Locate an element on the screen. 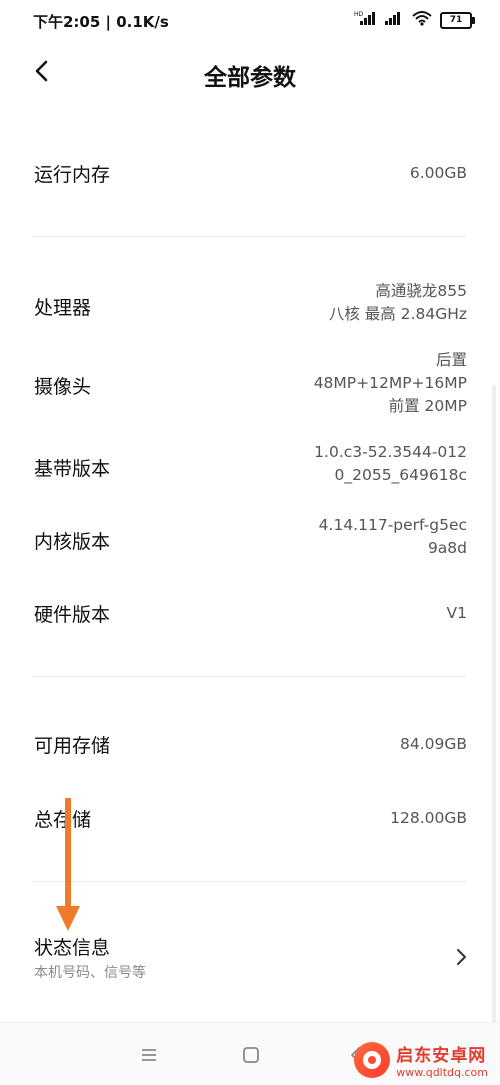 This screenshot has height=1085, width=500. status-time-speed: 下午2:05 | 0.1K/s is located at coordinates (101, 22).